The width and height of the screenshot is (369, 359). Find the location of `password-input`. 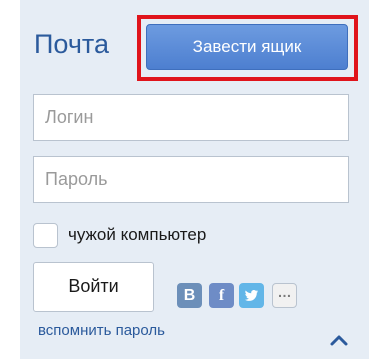

password-input is located at coordinates (191, 179).